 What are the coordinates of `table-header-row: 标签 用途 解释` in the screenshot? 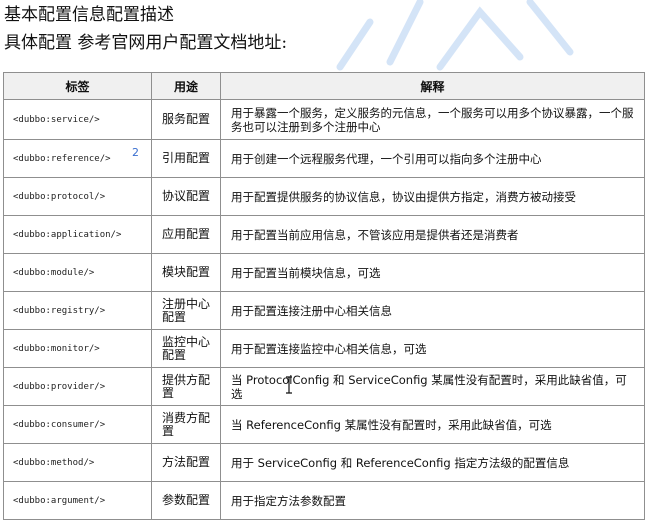 It's located at (324, 86).